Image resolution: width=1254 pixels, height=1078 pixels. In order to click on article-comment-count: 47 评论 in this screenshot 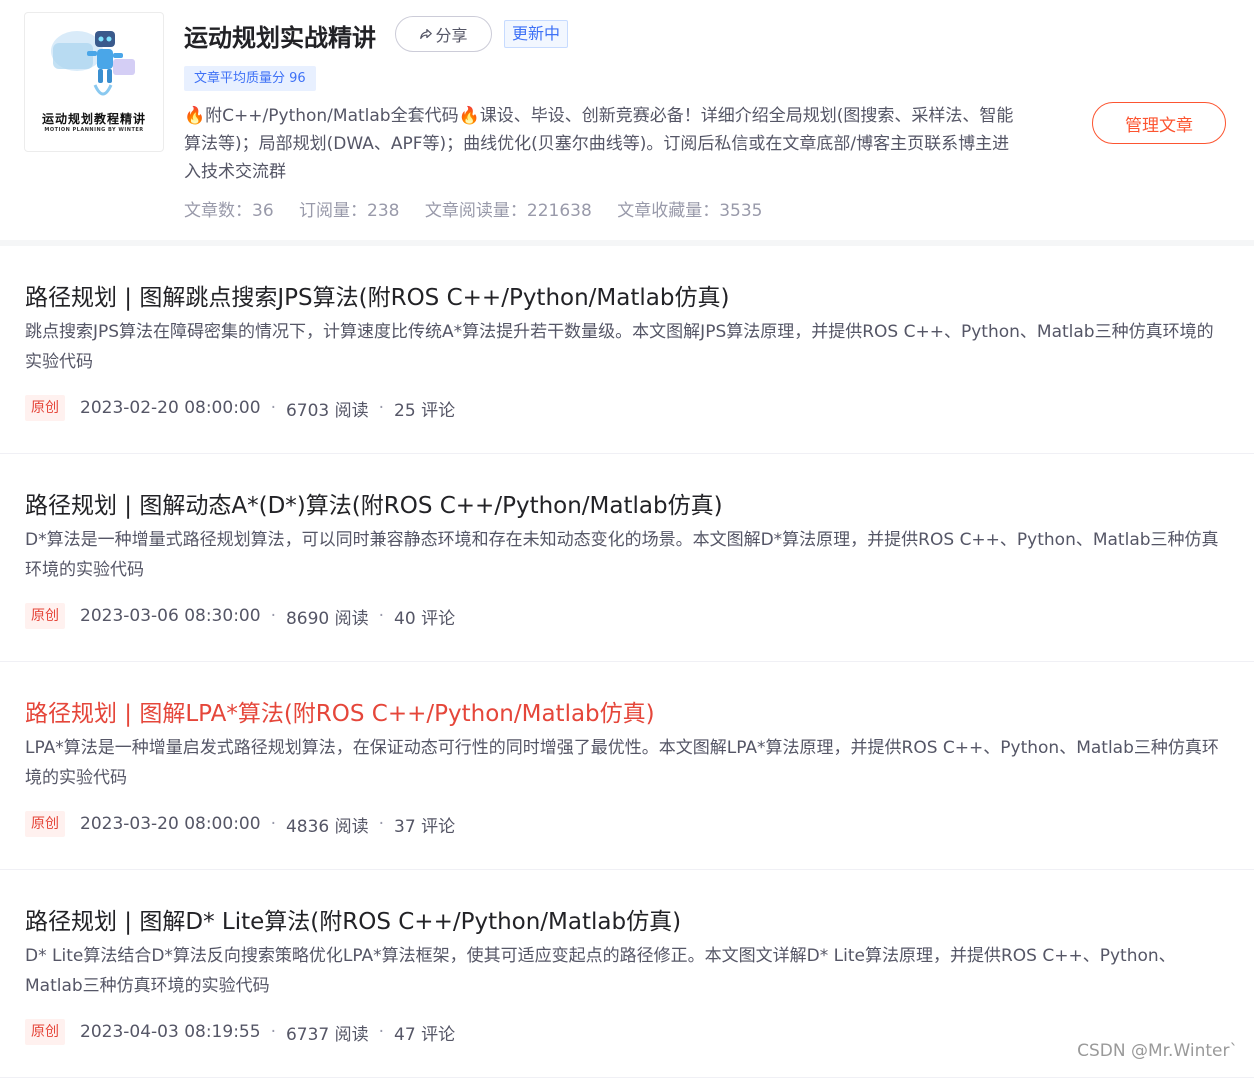, I will do `click(424, 1032)`.